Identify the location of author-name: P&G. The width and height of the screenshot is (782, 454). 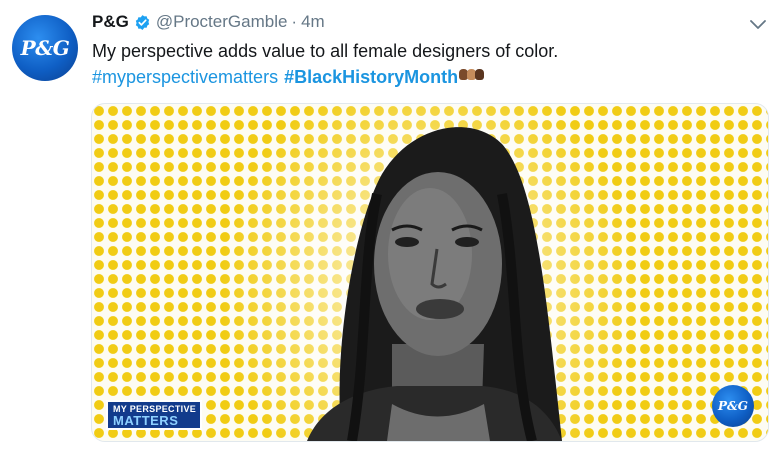
(110, 22).